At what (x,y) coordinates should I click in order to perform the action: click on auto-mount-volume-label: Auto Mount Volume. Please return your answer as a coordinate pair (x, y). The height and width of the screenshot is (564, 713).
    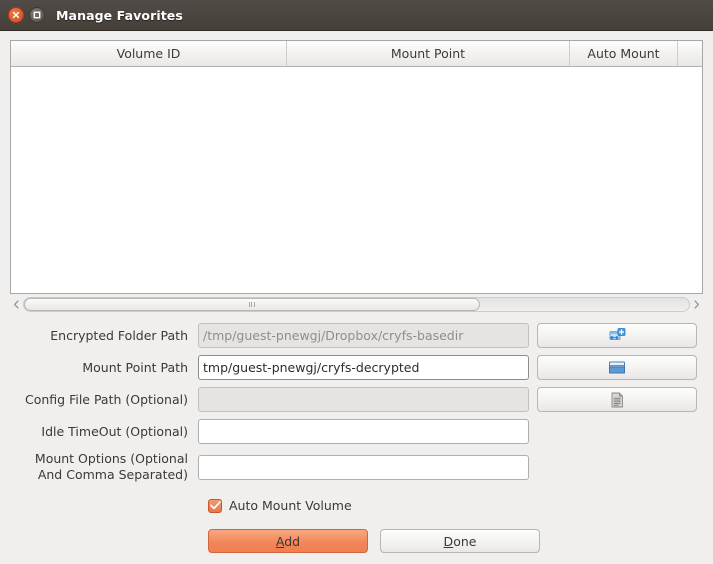
    Looking at the image, I should click on (290, 505).